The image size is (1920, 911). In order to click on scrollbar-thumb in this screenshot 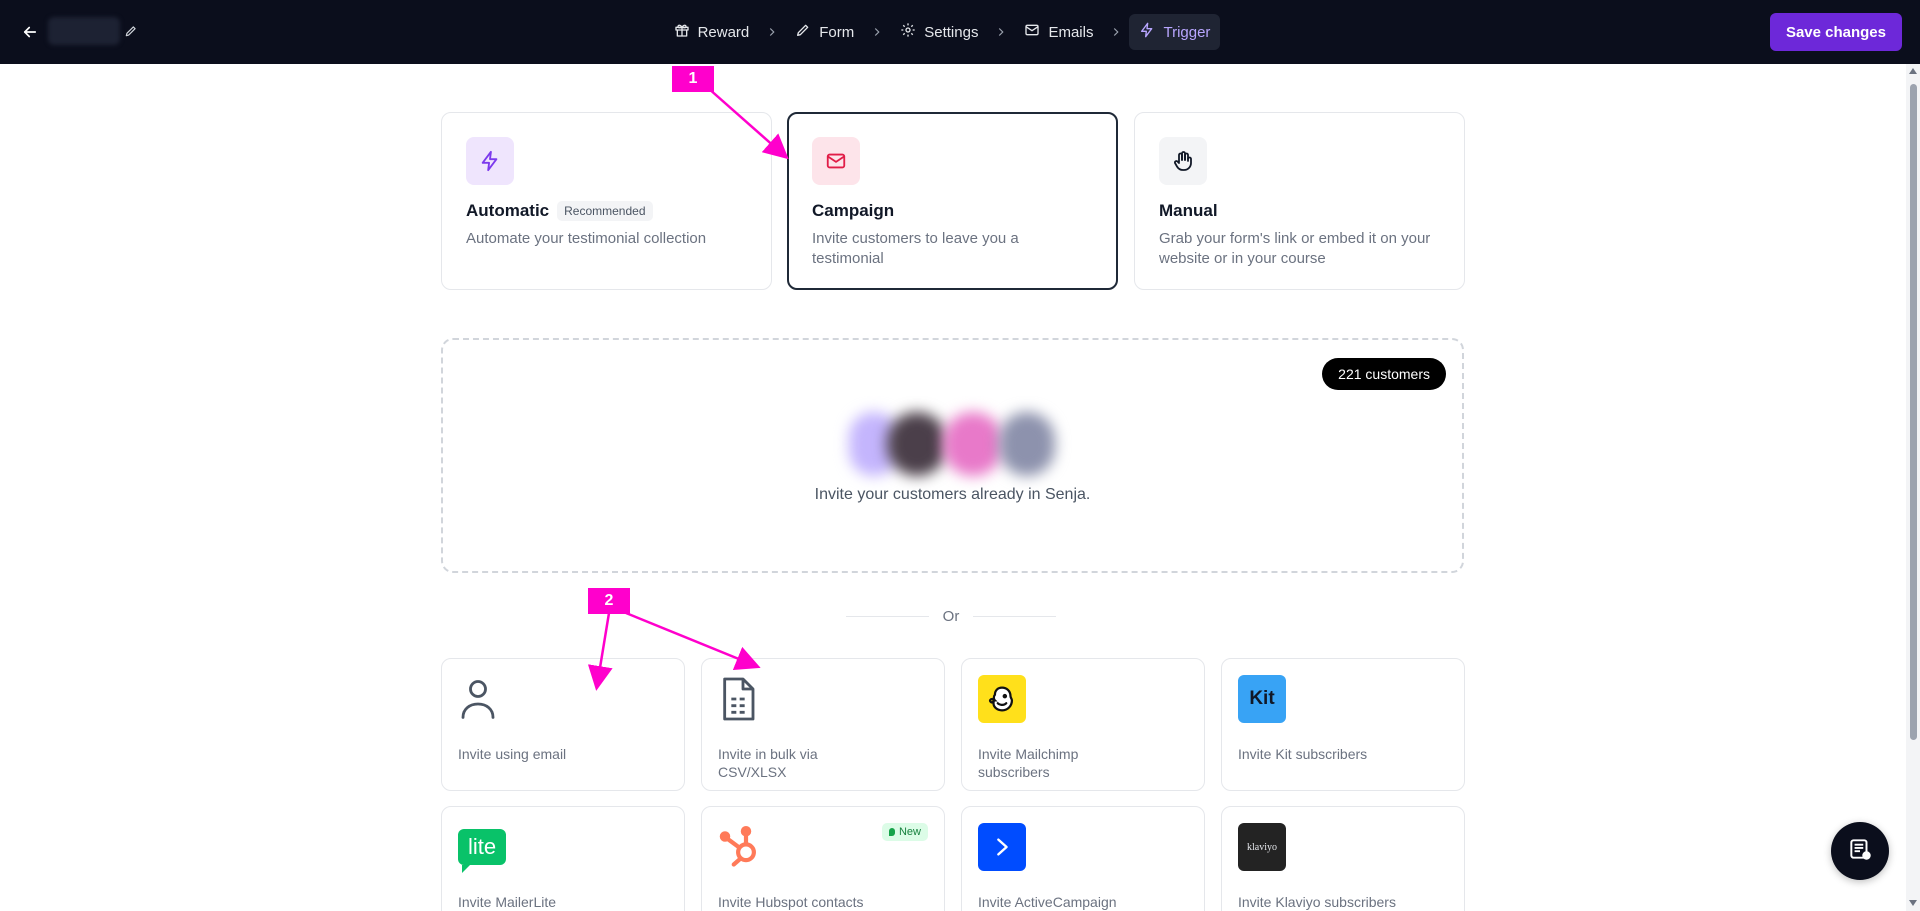, I will do `click(1913, 412)`.